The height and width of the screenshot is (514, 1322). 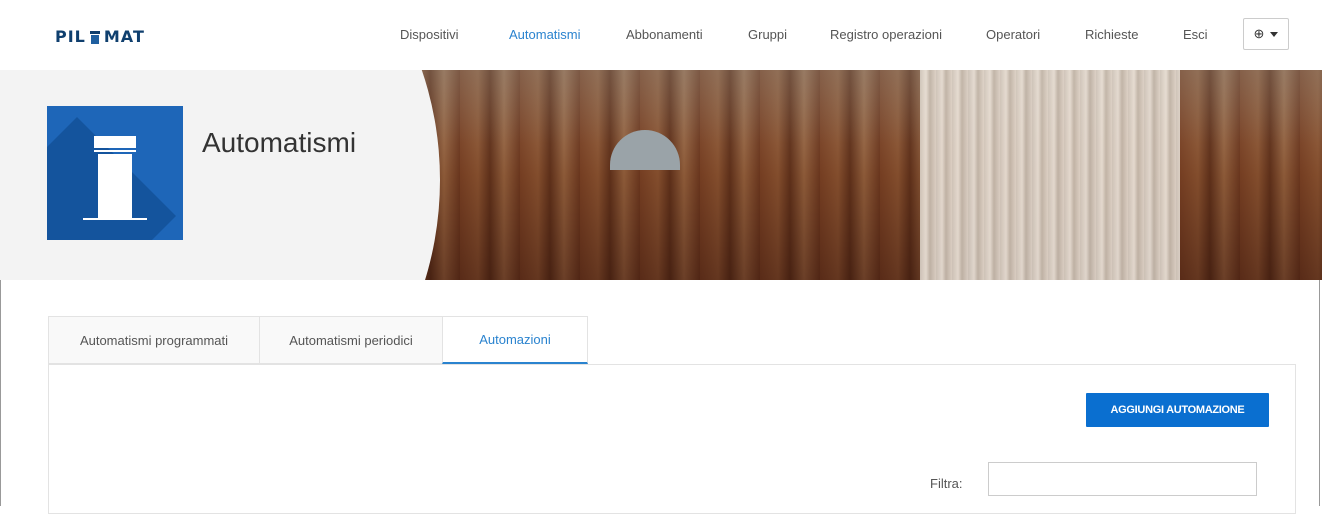 What do you see at coordinates (115, 186) in the screenshot?
I see `bollard-body` at bounding box center [115, 186].